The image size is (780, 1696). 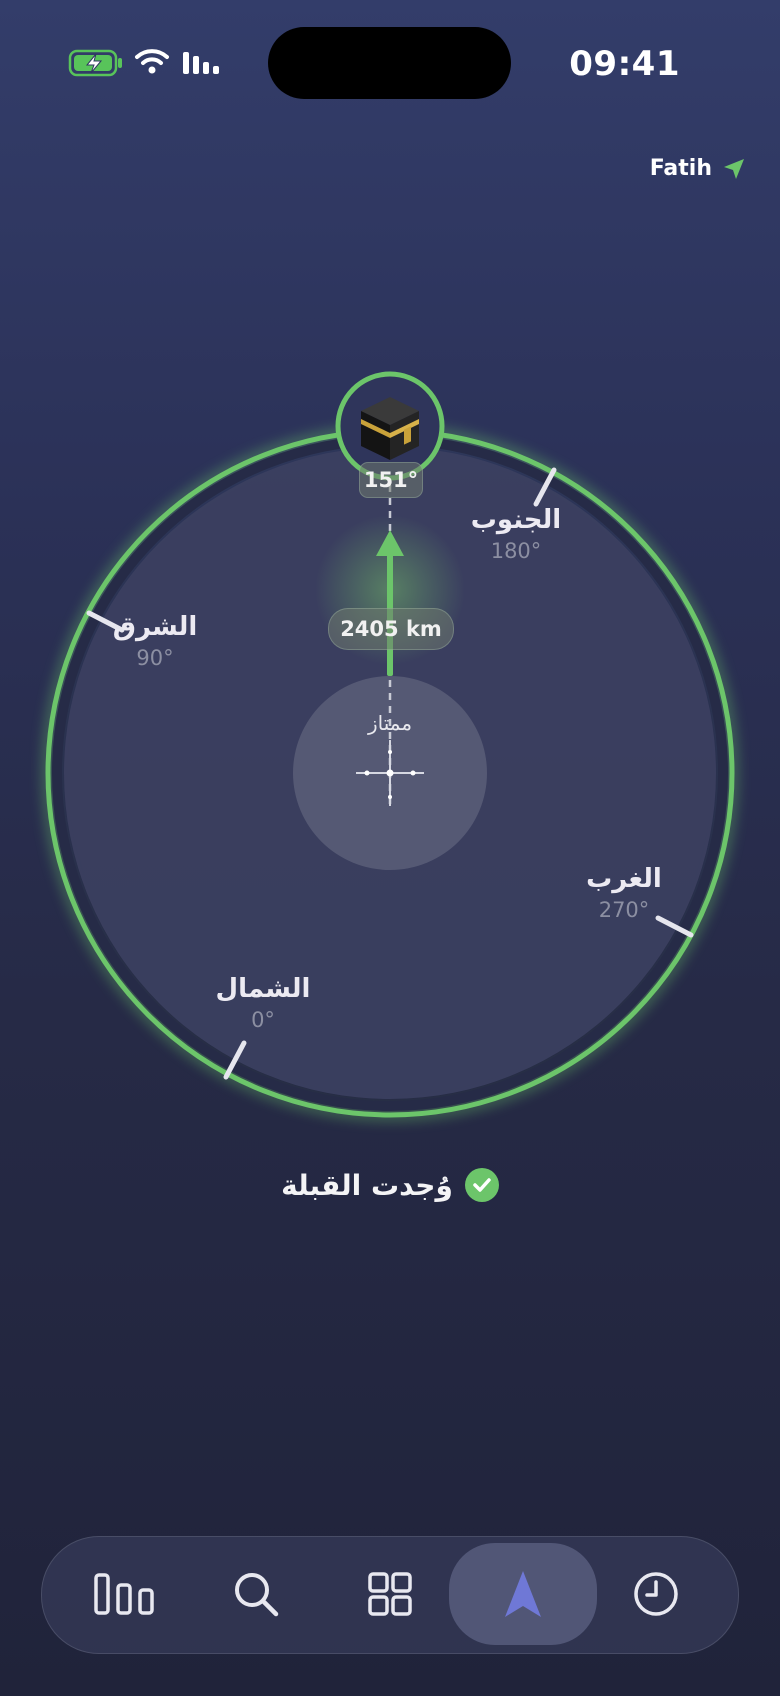 What do you see at coordinates (481, 1185) in the screenshot?
I see `check-circle-icon` at bounding box center [481, 1185].